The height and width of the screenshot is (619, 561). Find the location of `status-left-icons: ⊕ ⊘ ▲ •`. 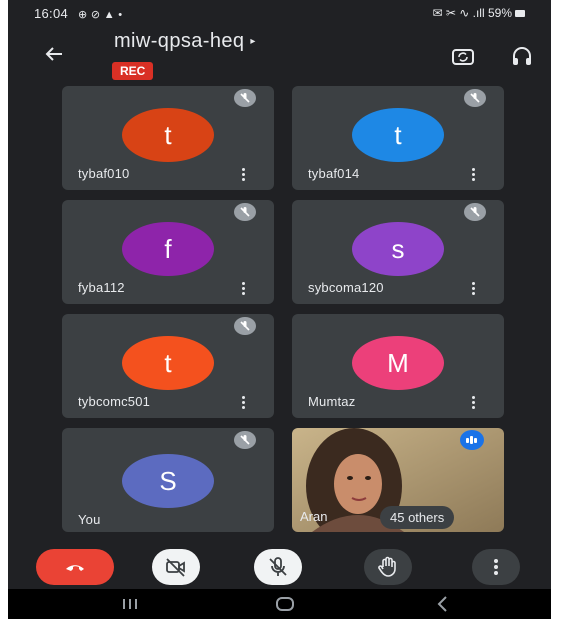

status-left-icons: ⊕ ⊘ ▲ • is located at coordinates (100, 15).